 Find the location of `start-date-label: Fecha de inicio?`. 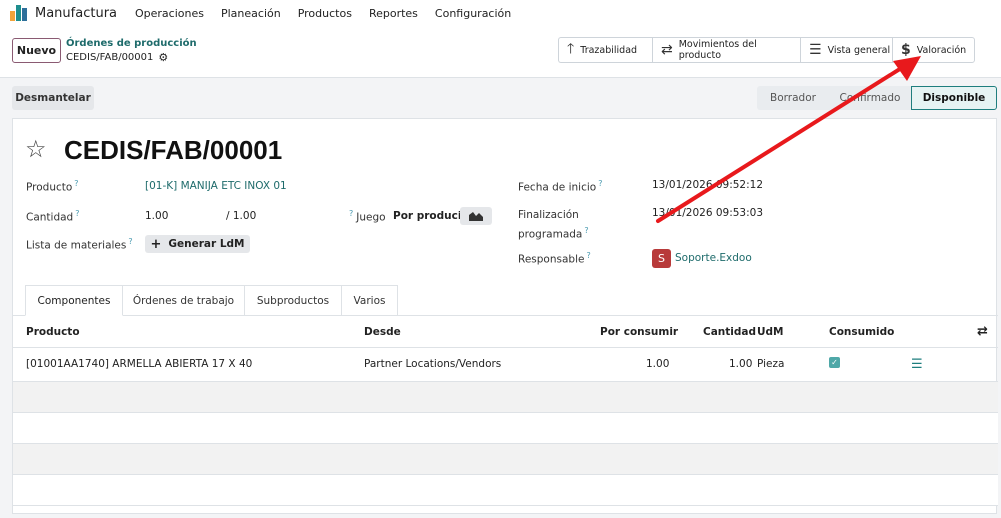

start-date-label: Fecha de inicio? is located at coordinates (560, 186).